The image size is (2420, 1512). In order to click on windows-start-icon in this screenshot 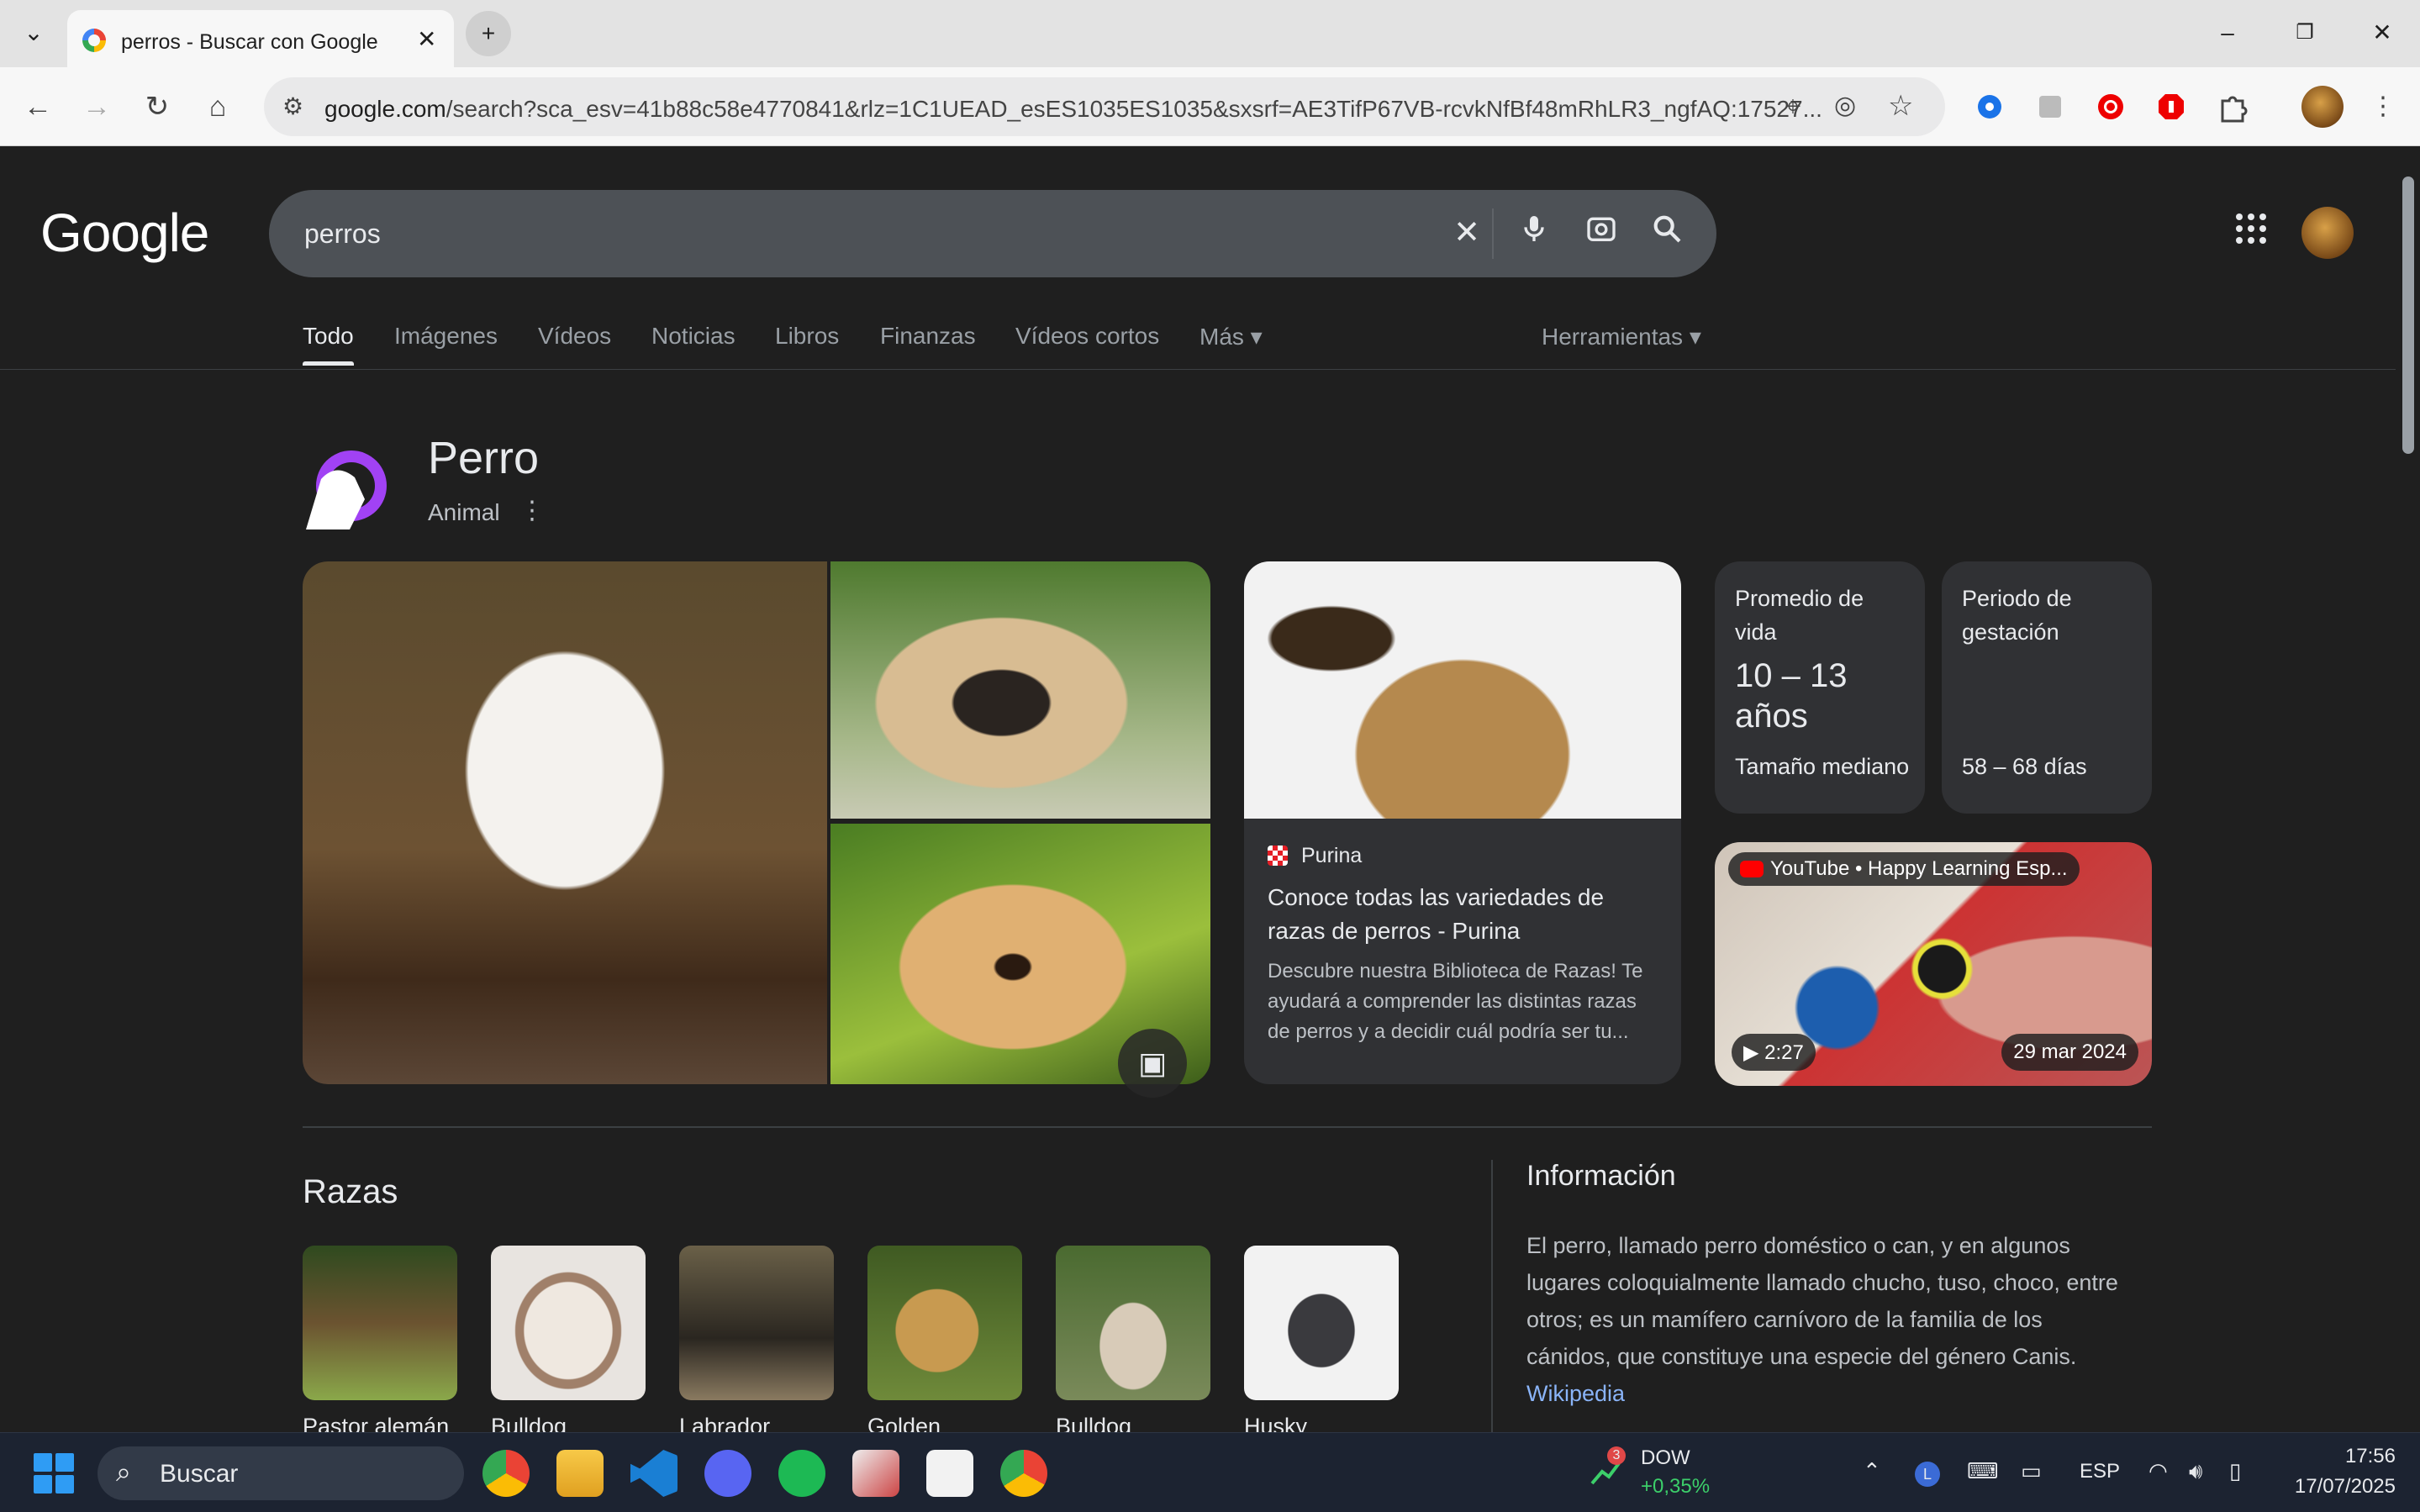, I will do `click(54, 1474)`.